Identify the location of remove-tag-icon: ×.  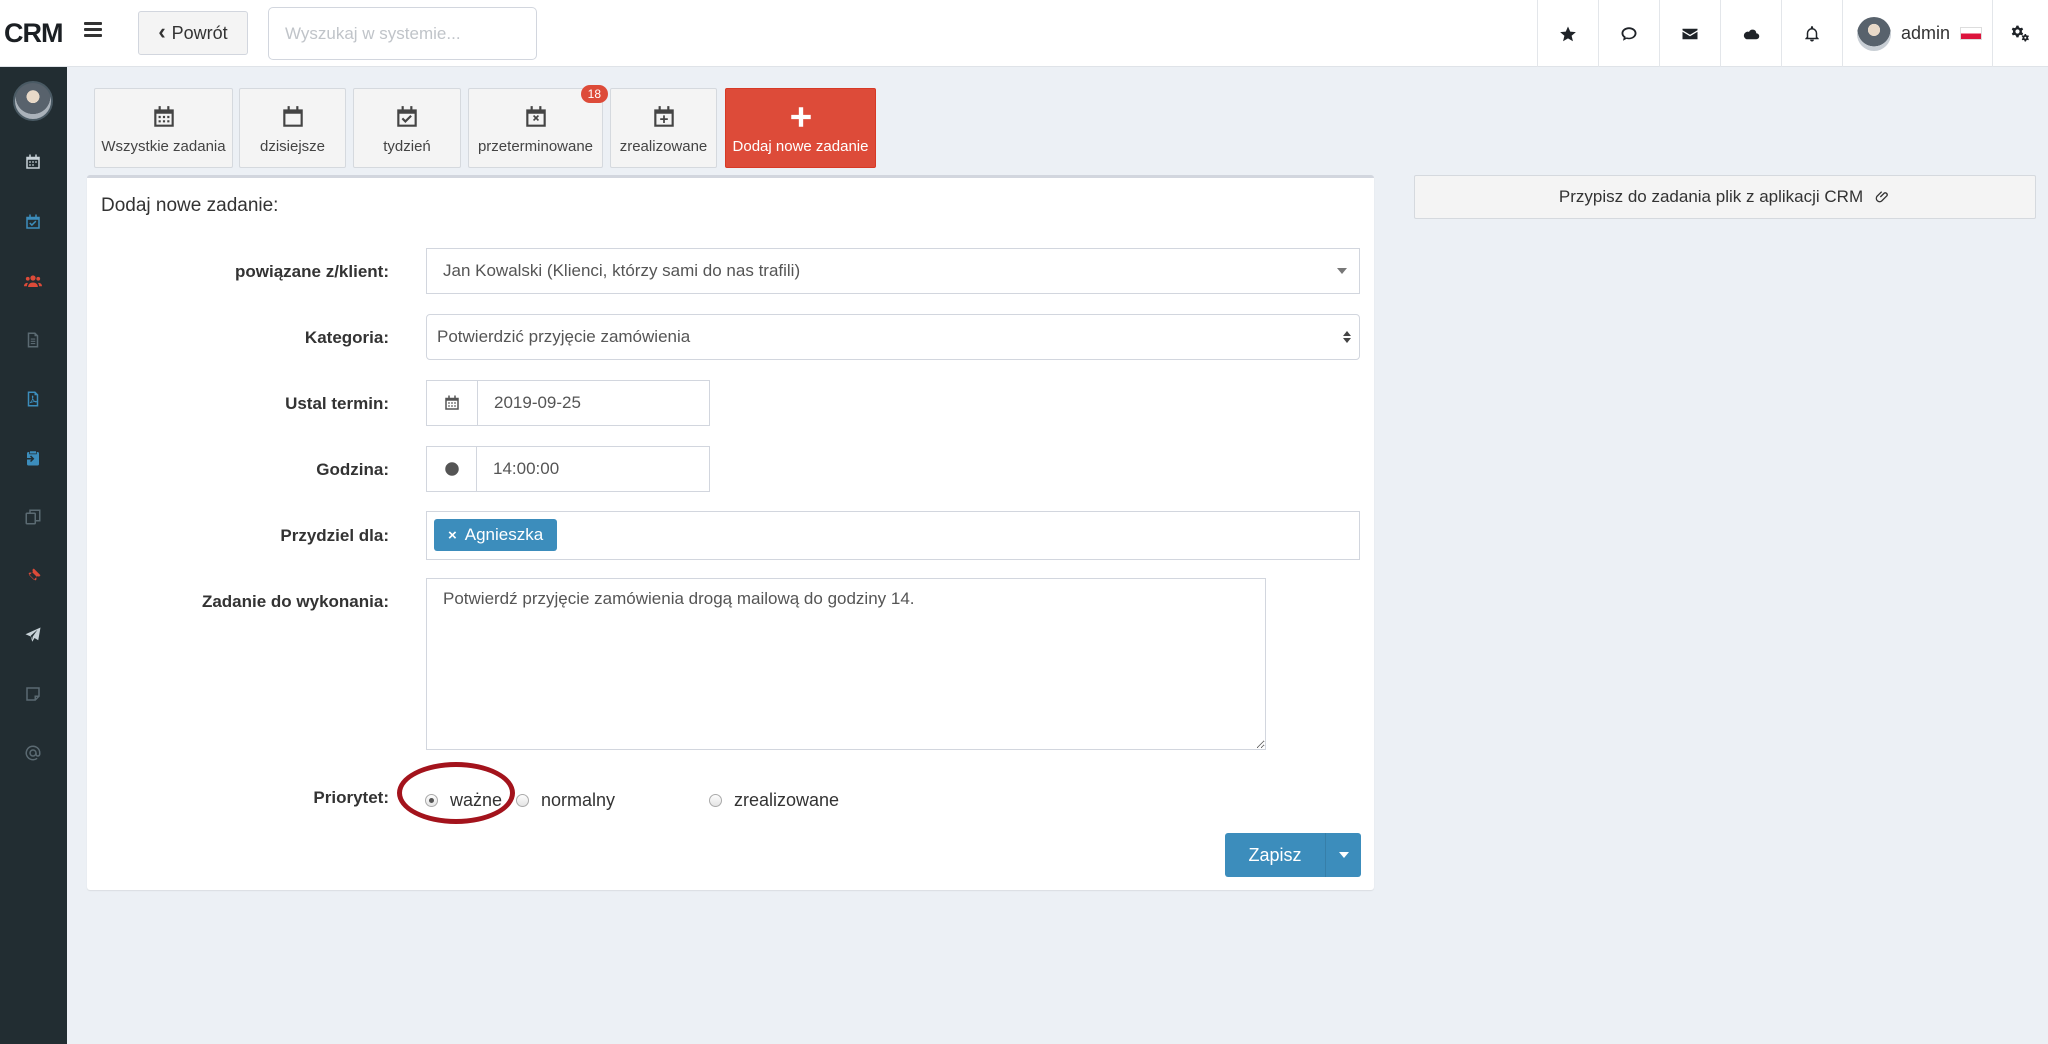
(452, 535).